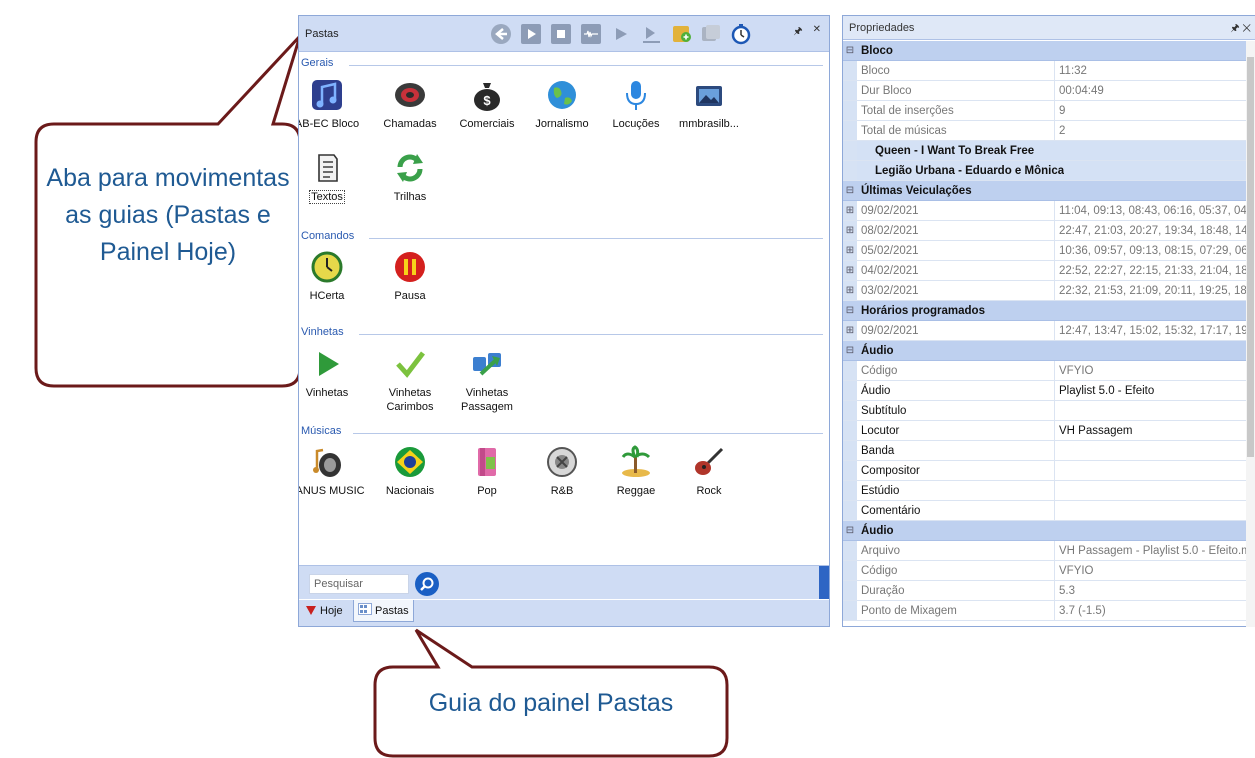 This screenshot has width=1255, height=758. What do you see at coordinates (1151, 330) in the screenshot?
I see `property-value: 12:47, 13:47, 15:02, 15:32, 17:17, 19:0` at bounding box center [1151, 330].